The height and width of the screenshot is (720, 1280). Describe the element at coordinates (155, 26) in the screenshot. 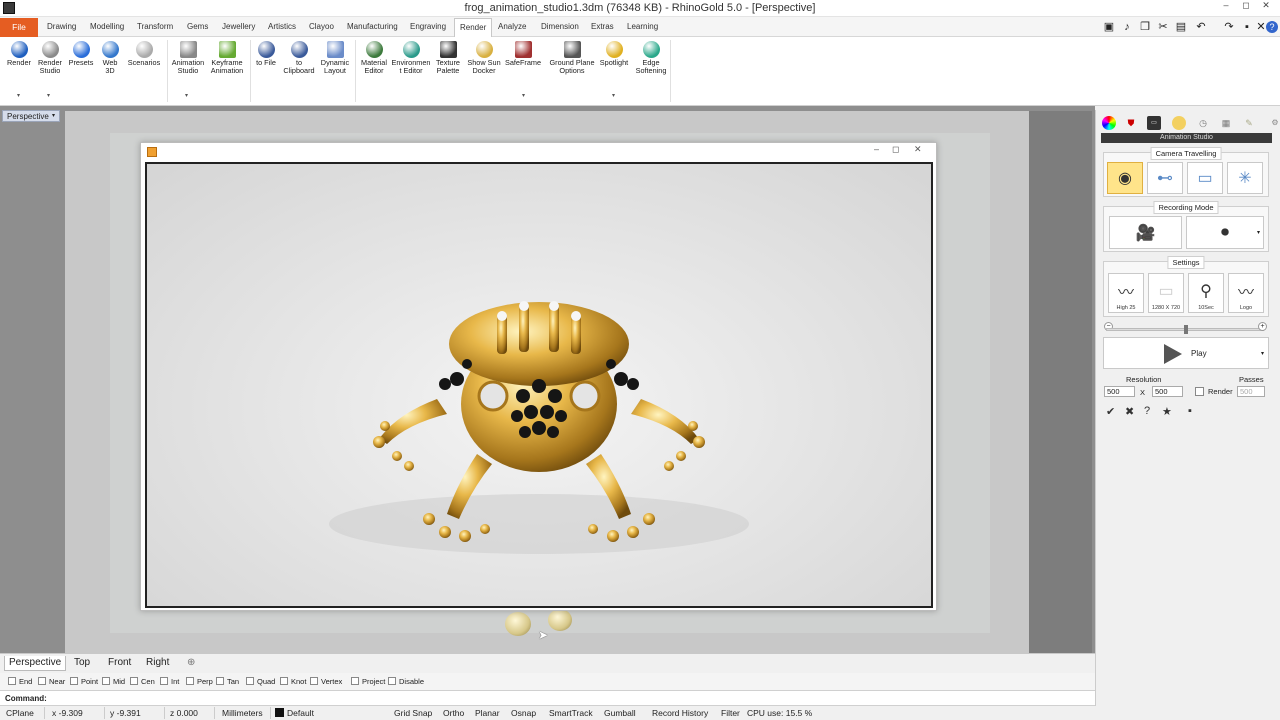

I see `tab-transform: Transform` at that location.